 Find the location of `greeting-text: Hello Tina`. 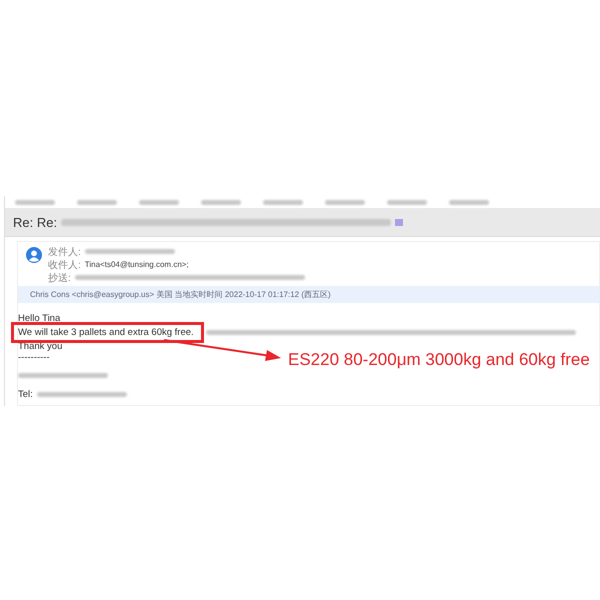

greeting-text: Hello Tina is located at coordinates (39, 318).